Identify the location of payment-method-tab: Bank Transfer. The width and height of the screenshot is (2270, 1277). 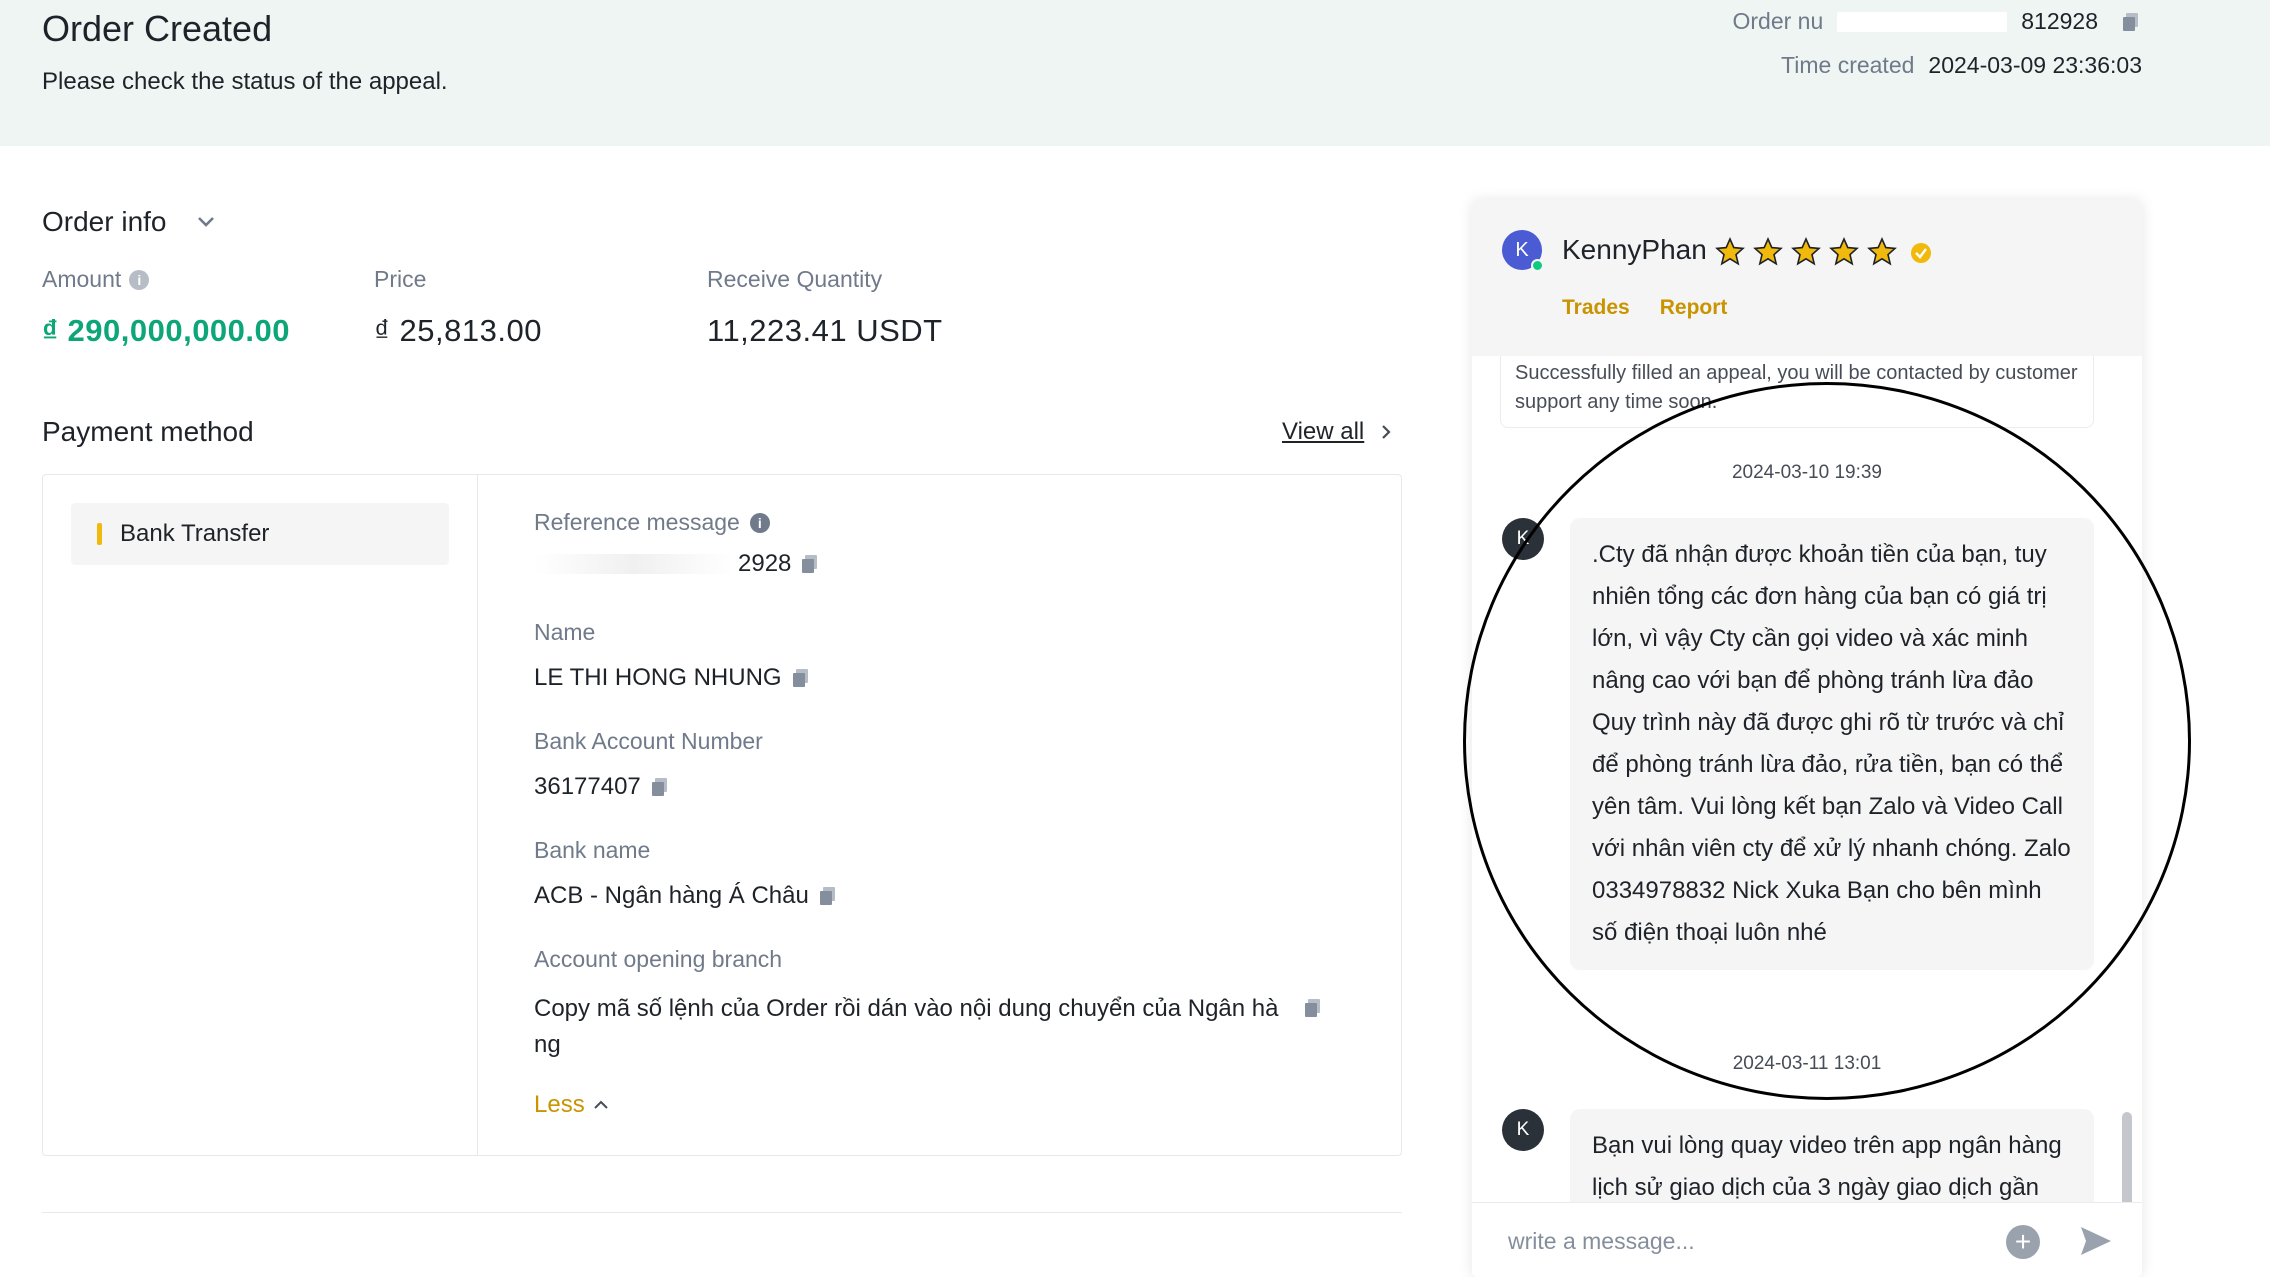
(260, 534).